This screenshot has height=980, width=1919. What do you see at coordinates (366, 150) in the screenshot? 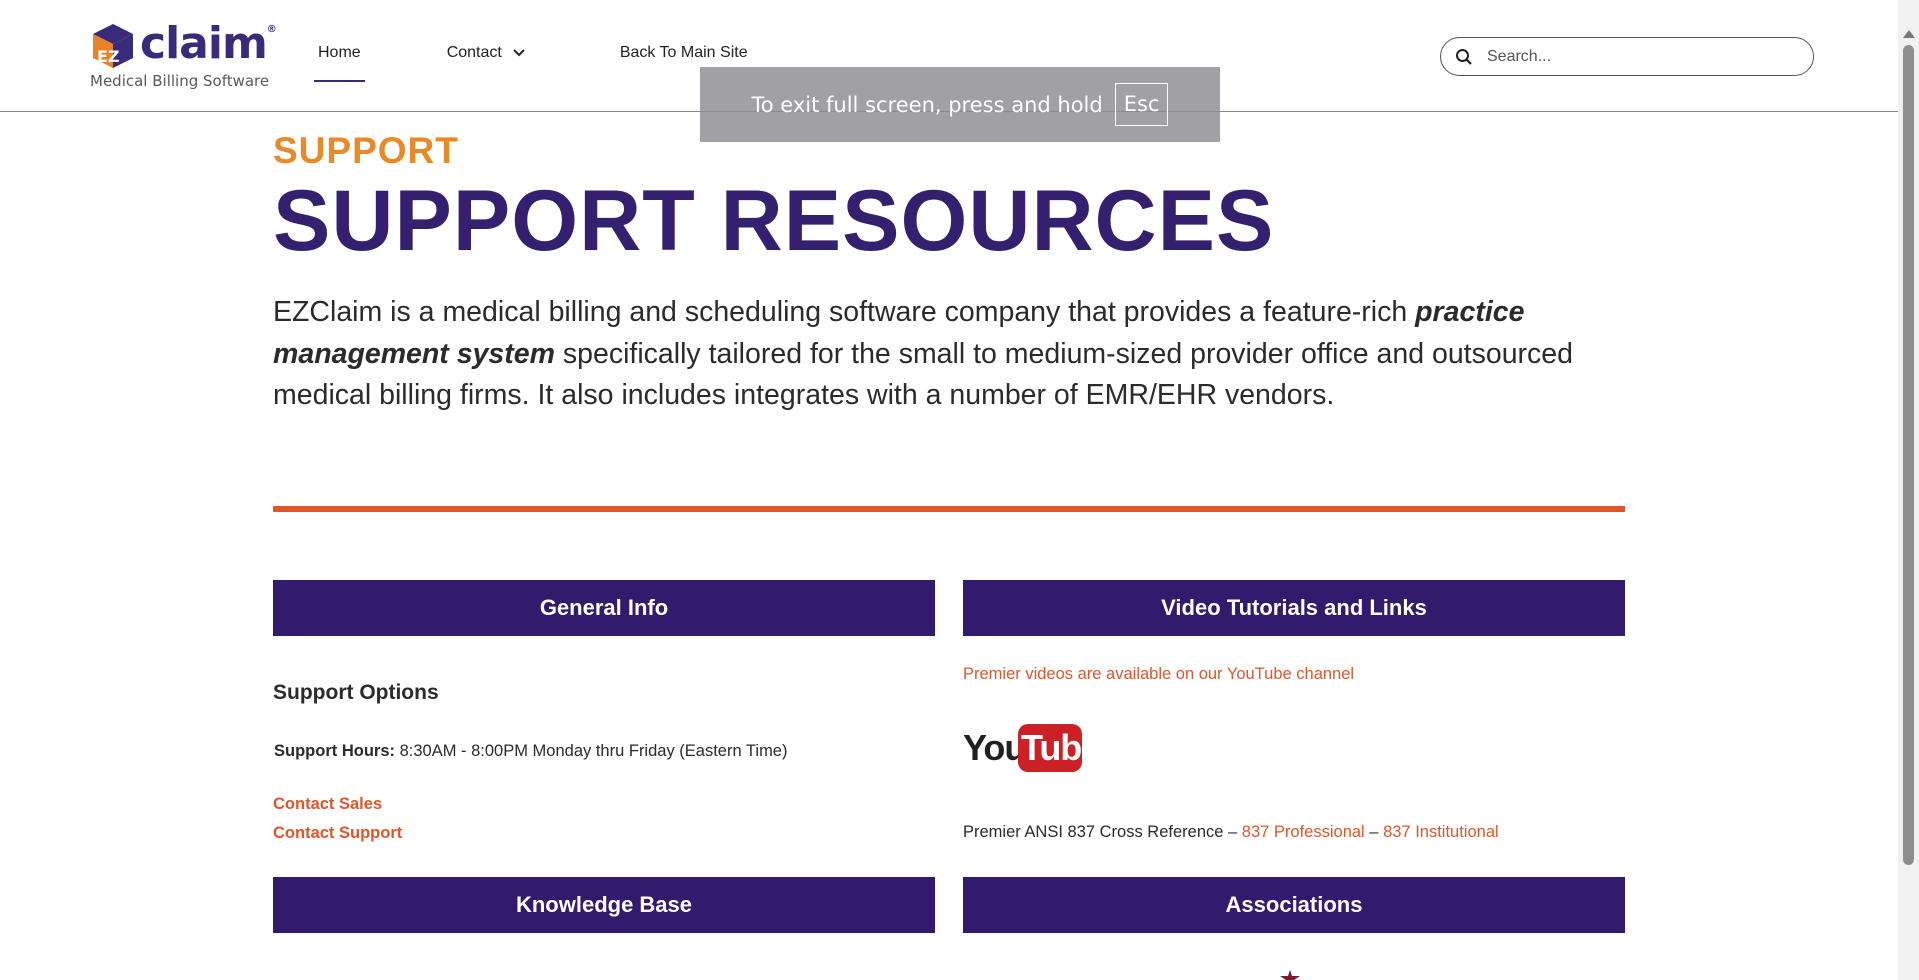
I see `section-kicker: SUPPORT` at bounding box center [366, 150].